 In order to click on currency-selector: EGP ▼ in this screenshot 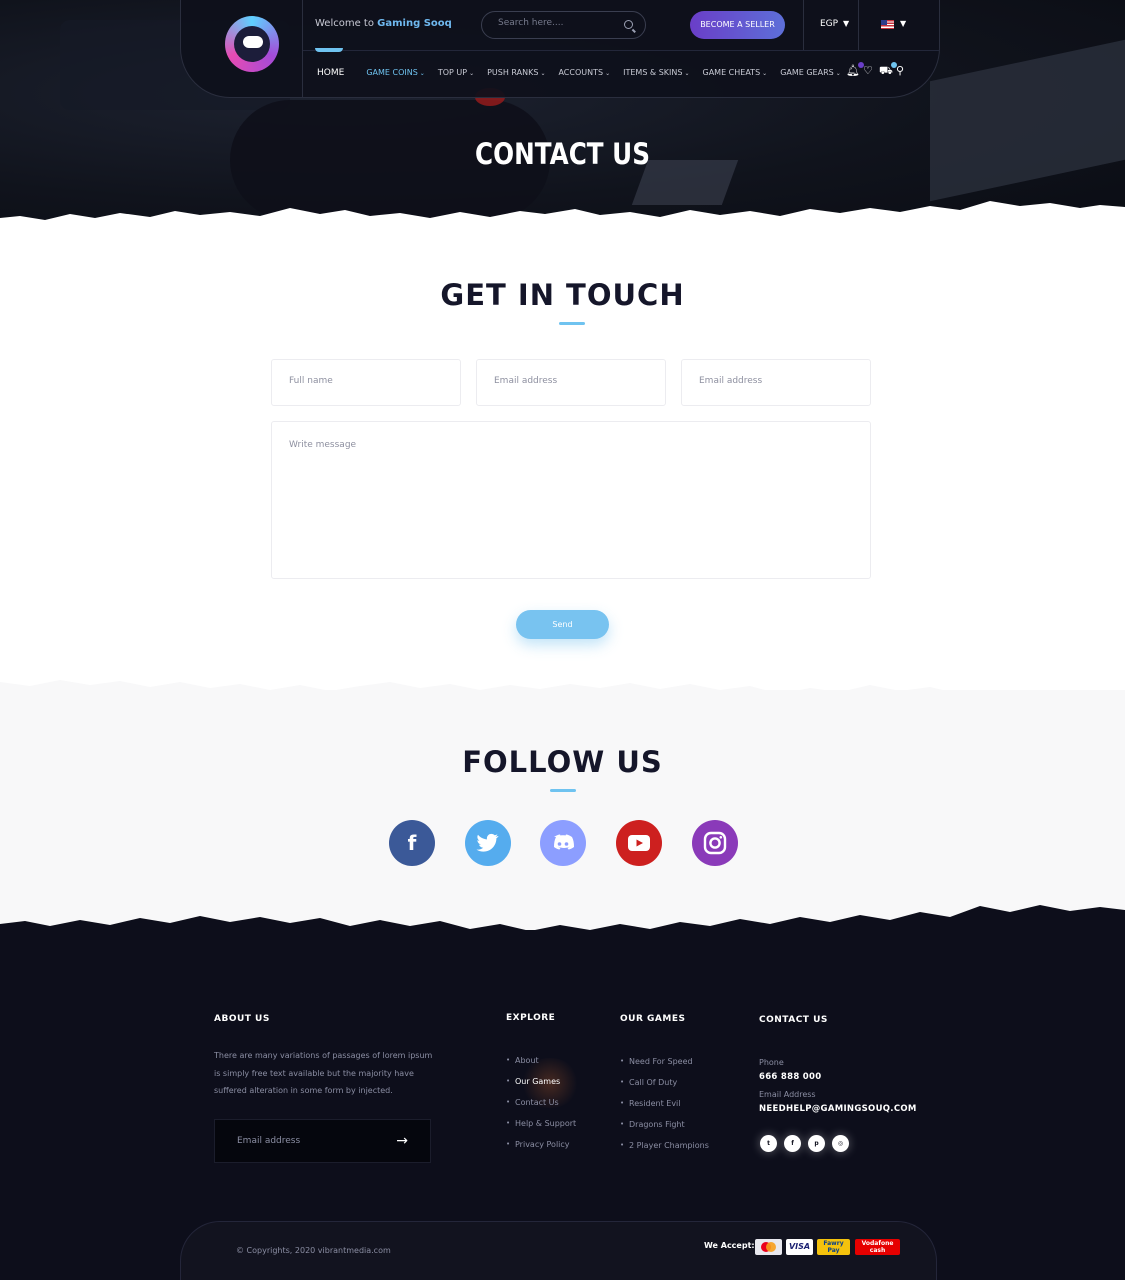, I will do `click(834, 24)`.